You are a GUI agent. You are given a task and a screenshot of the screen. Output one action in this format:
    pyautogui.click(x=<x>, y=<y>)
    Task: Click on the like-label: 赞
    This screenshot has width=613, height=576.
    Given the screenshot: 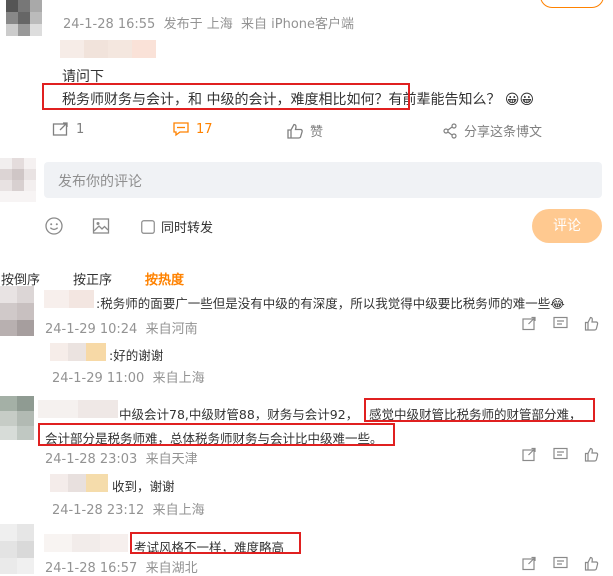 What is the action you would take?
    pyautogui.click(x=317, y=132)
    